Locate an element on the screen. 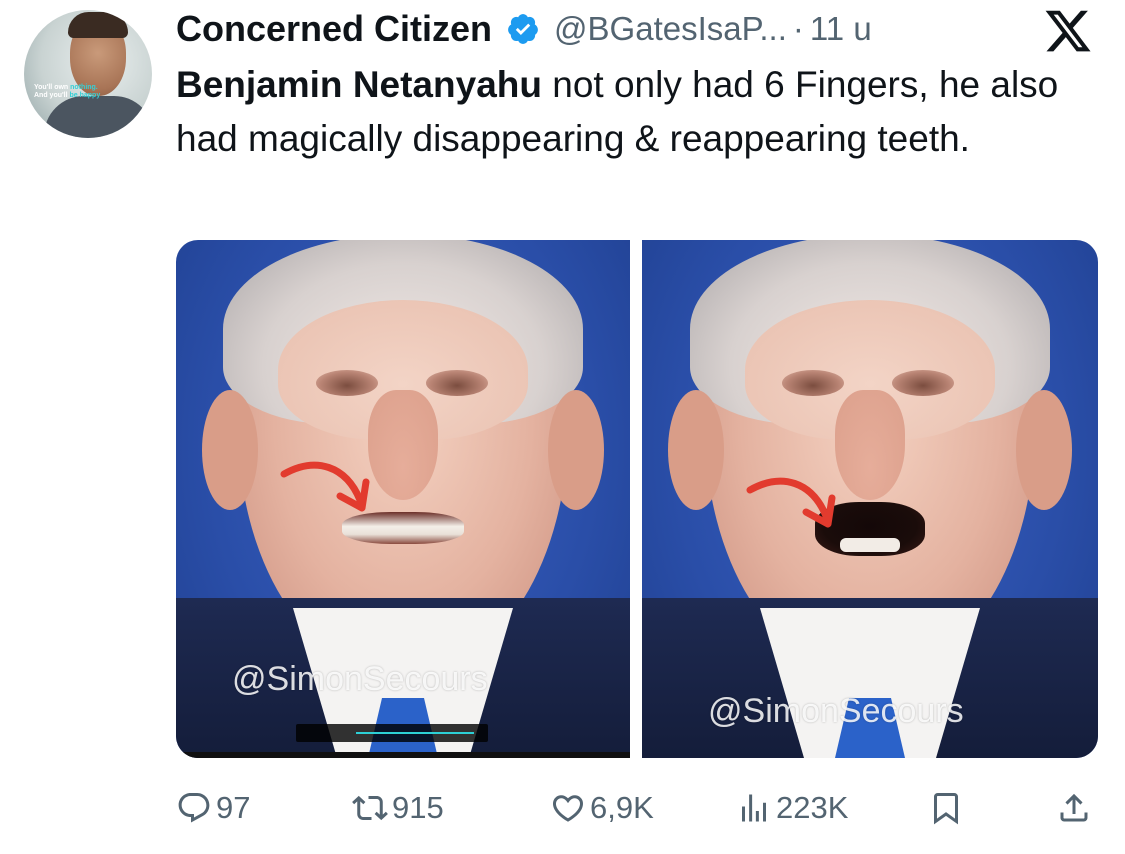 This screenshot has width=1125, height=854. tweet-header: Concerned Citizen @BGatesIsaP... · 11 u is located at coordinates (650, 29).